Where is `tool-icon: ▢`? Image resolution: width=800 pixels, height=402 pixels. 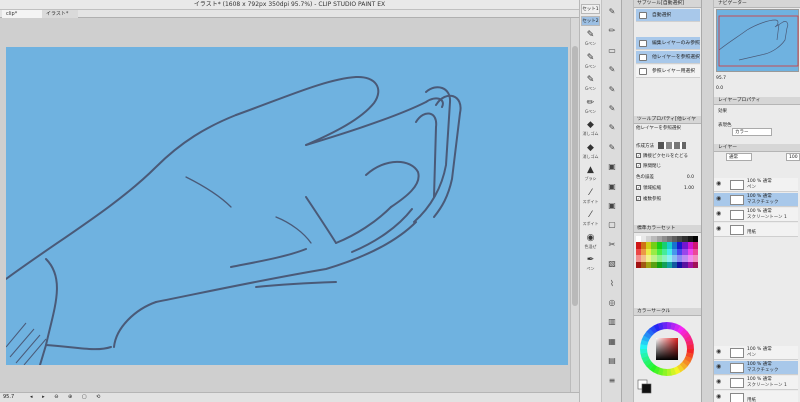
tool-icon: ▢ is located at coordinates (612, 225).